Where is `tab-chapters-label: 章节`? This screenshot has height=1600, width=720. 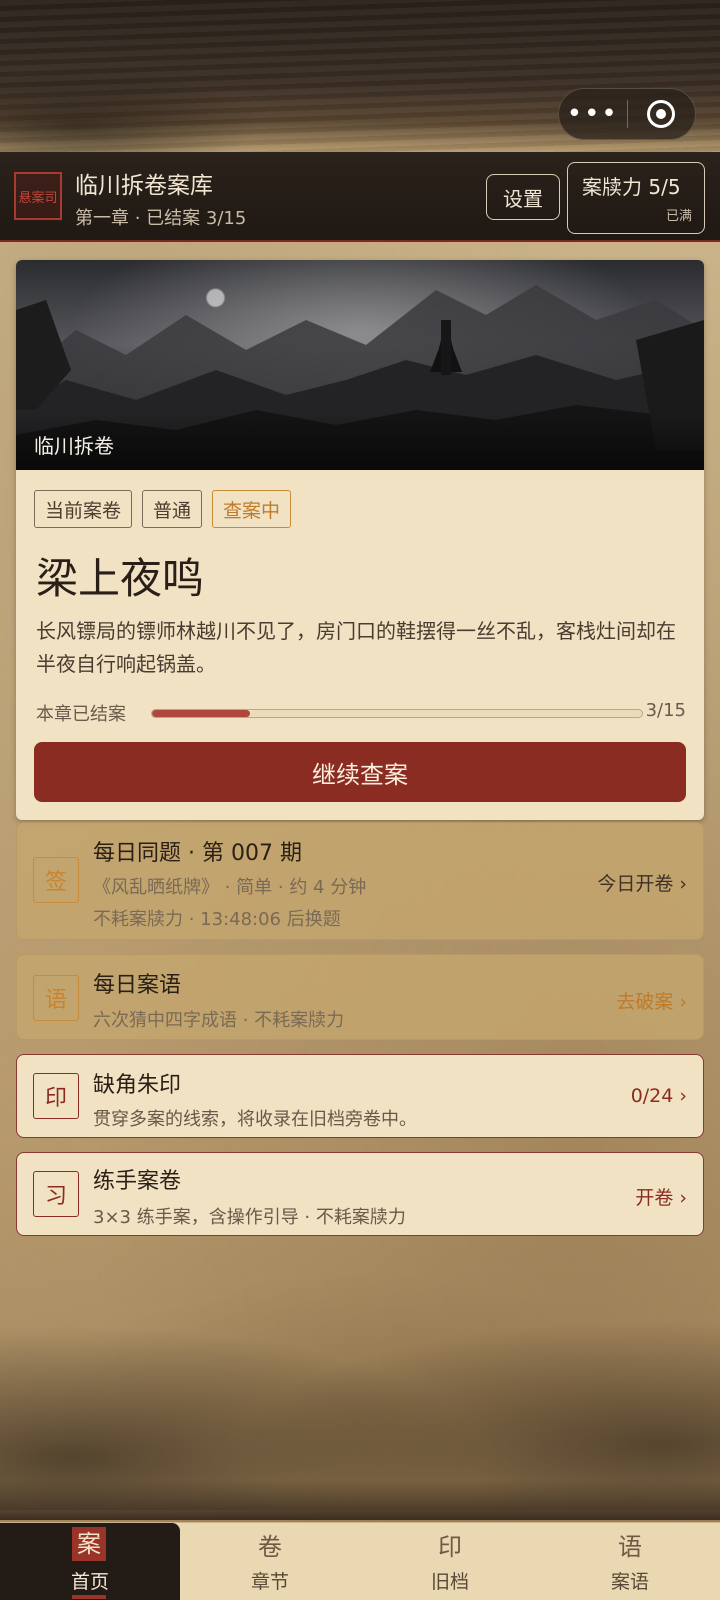
tab-chapters-label: 章节 is located at coordinates (269, 1582).